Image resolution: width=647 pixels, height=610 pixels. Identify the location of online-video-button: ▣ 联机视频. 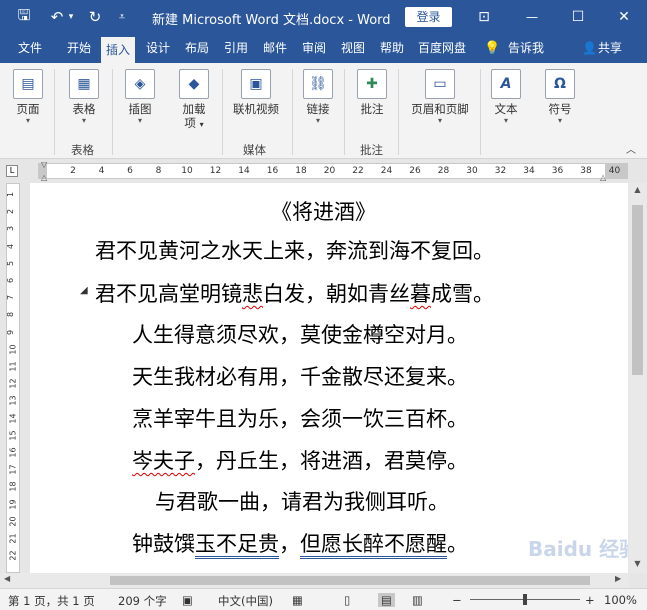
(256, 92).